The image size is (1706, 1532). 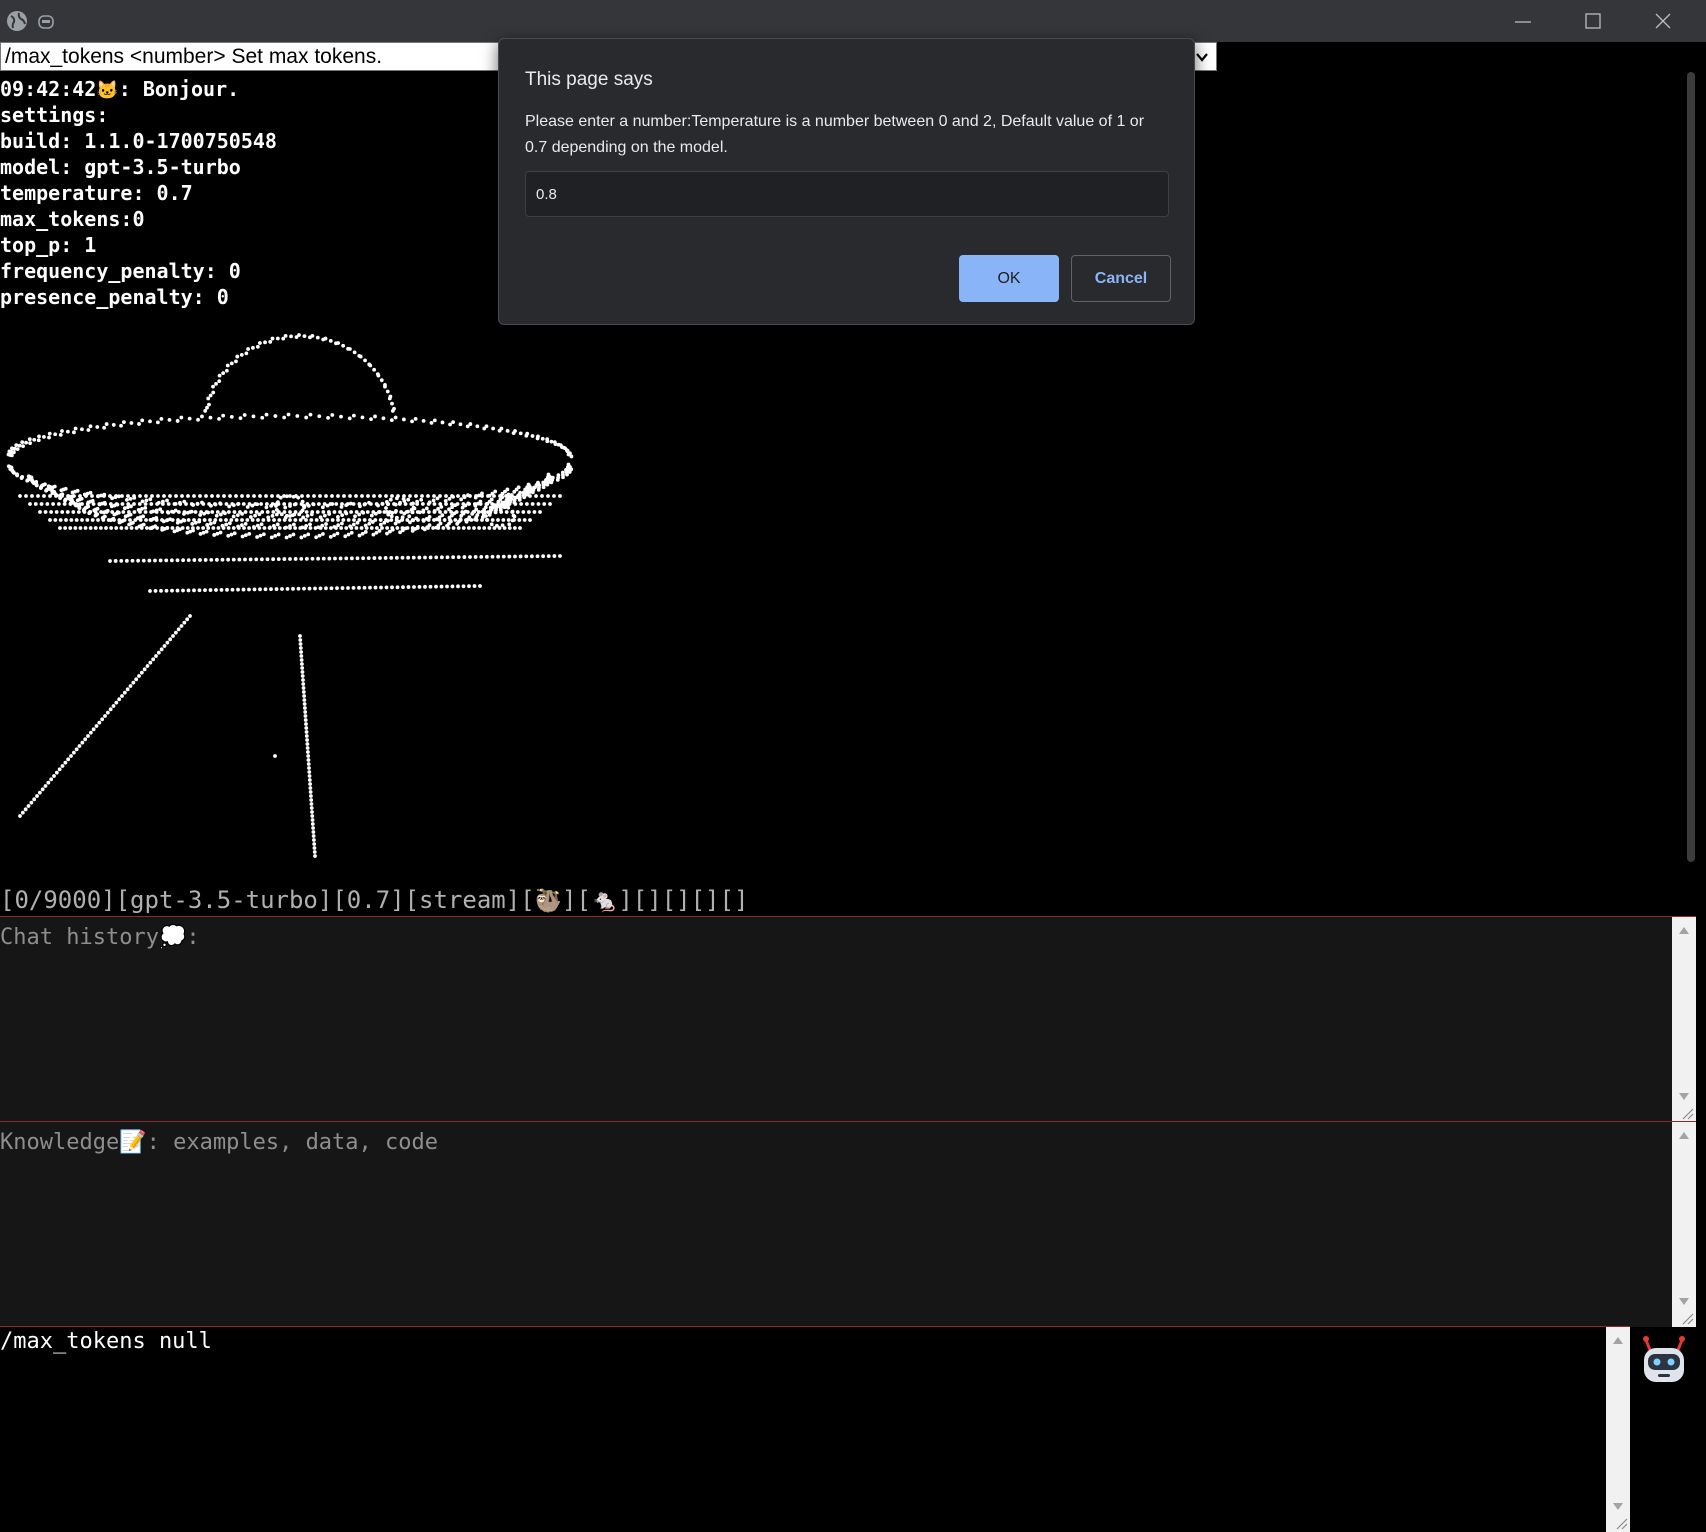 I want to click on chat-history-suffix: :, so click(x=193, y=937).